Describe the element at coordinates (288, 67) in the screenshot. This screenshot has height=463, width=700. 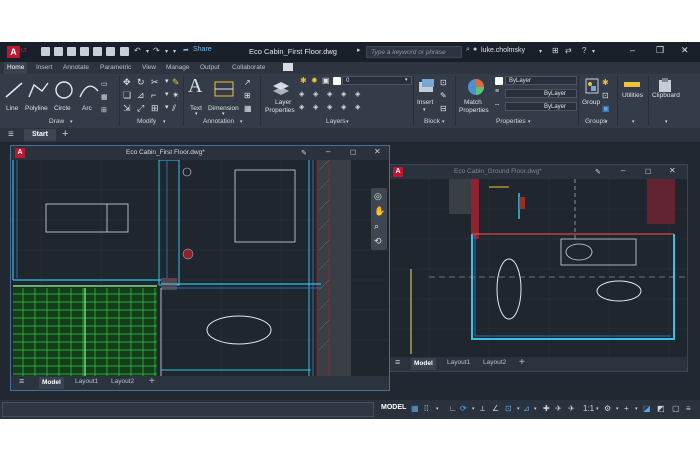
I see `ribbon-options-icon` at that location.